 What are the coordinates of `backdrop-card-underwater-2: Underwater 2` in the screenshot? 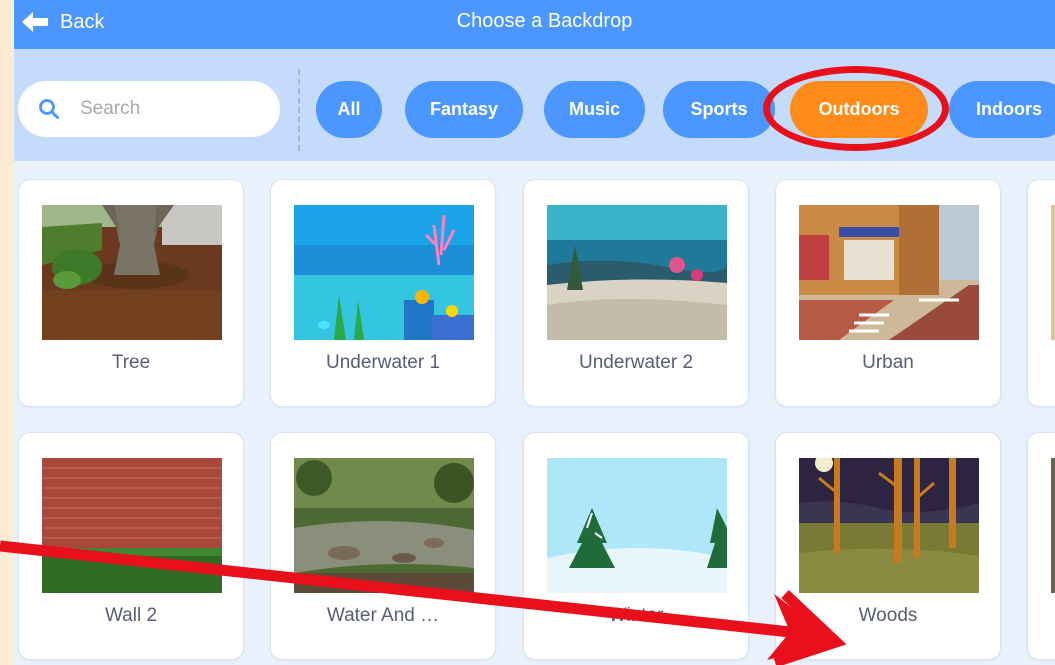 It's located at (636, 293).